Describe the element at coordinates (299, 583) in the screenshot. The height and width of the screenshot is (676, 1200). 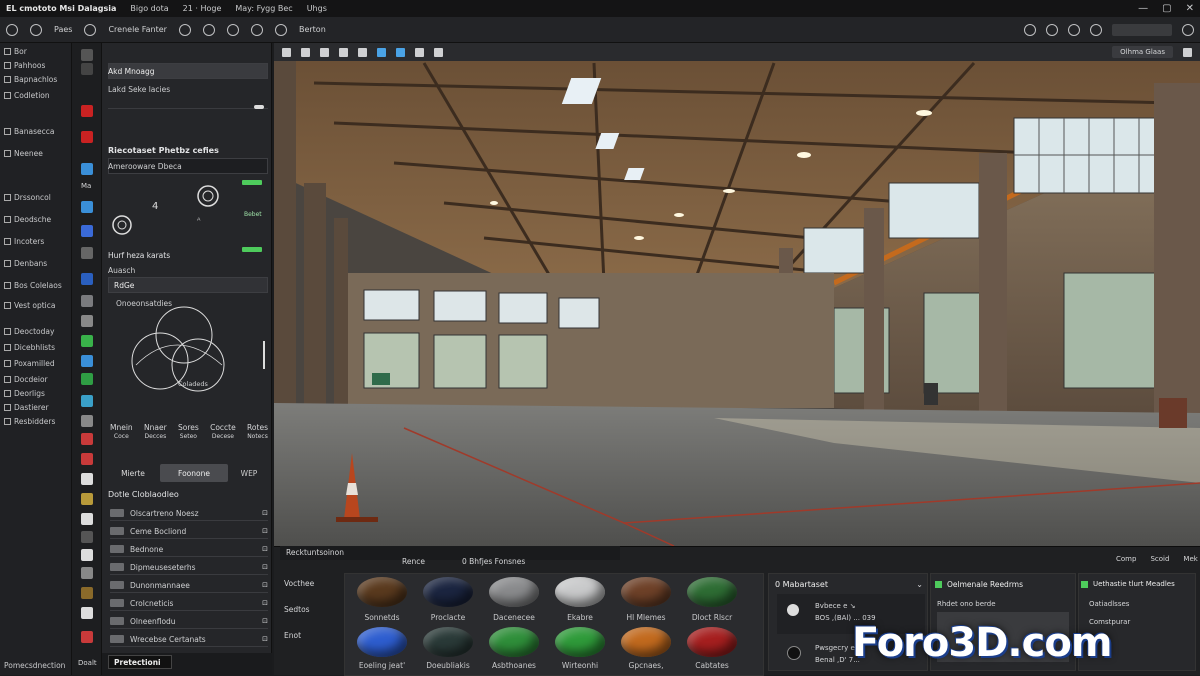
I see `side-button: Vocthee` at that location.